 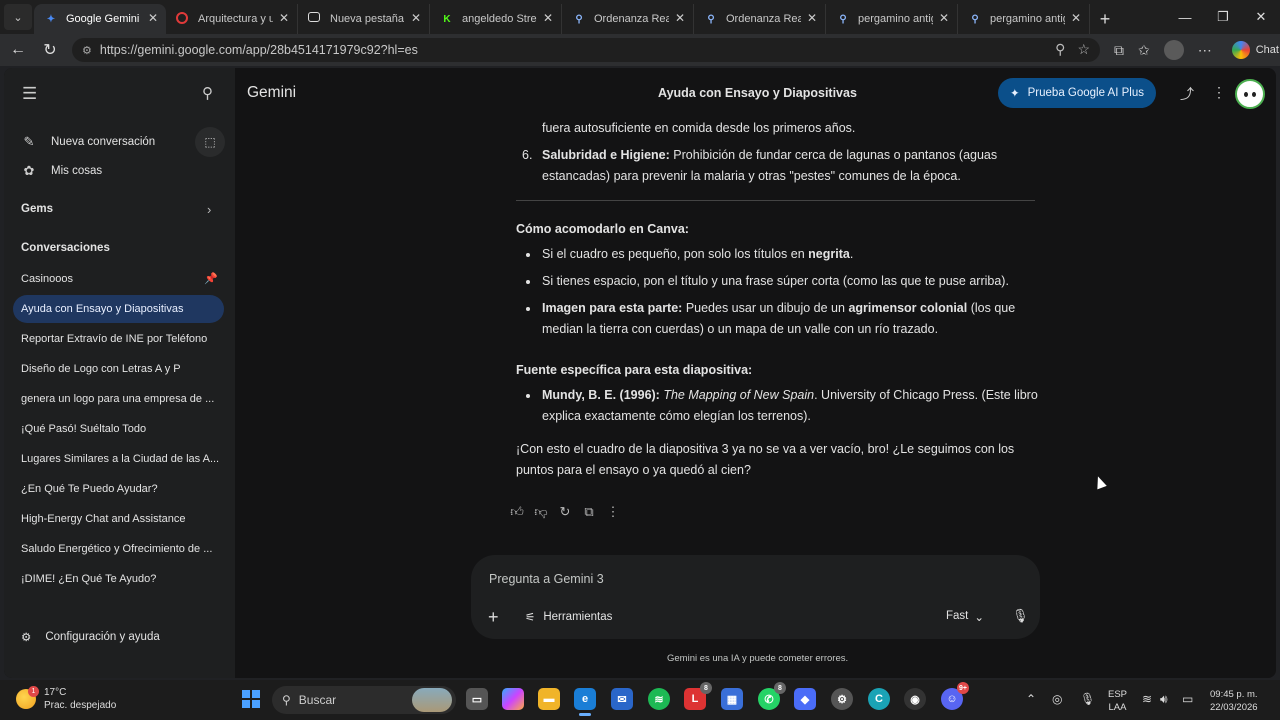 What do you see at coordinates (622, 699) in the screenshot?
I see `outlook-icon: ✉` at bounding box center [622, 699].